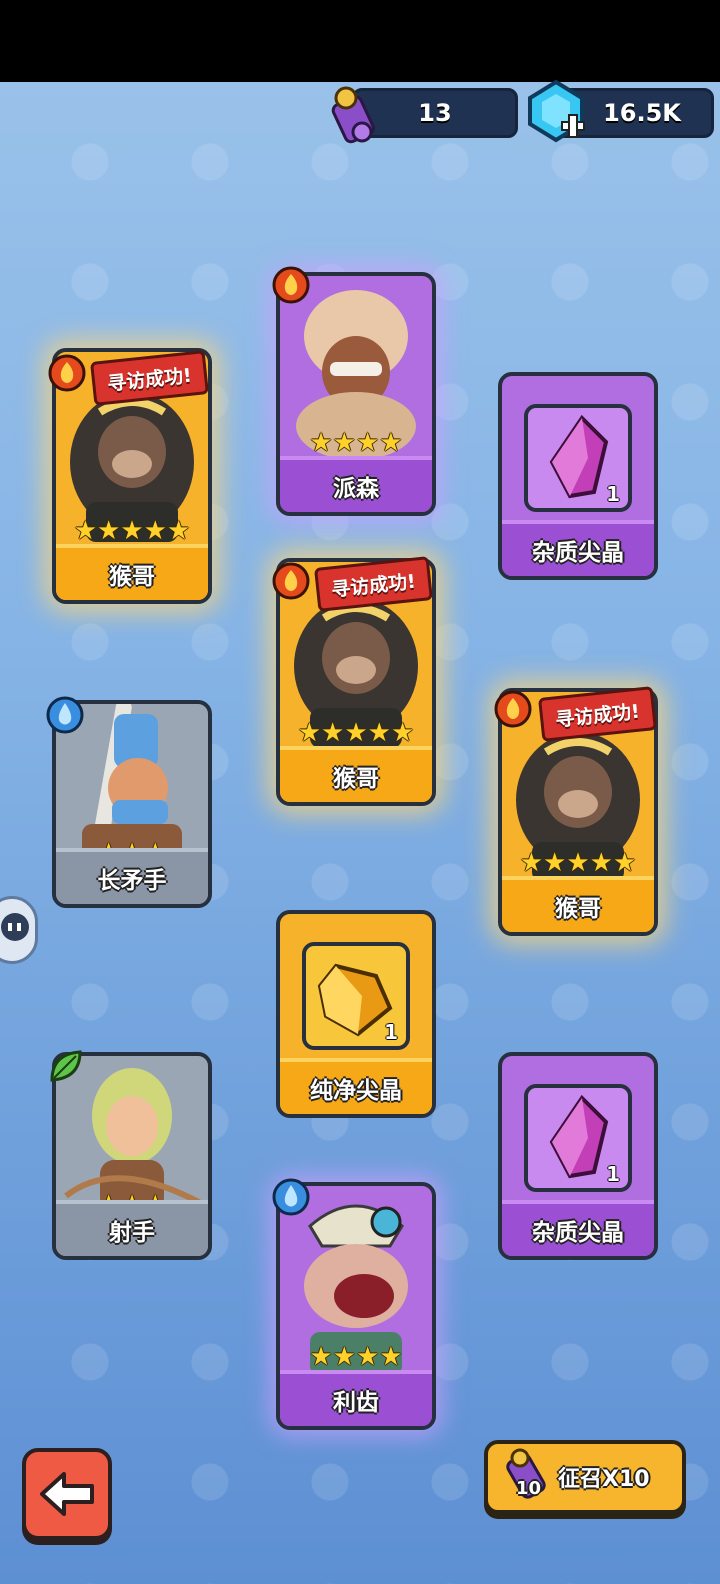 The image size is (720, 1584). Describe the element at coordinates (360, 41) in the screenshot. I see `status-bar` at that location.